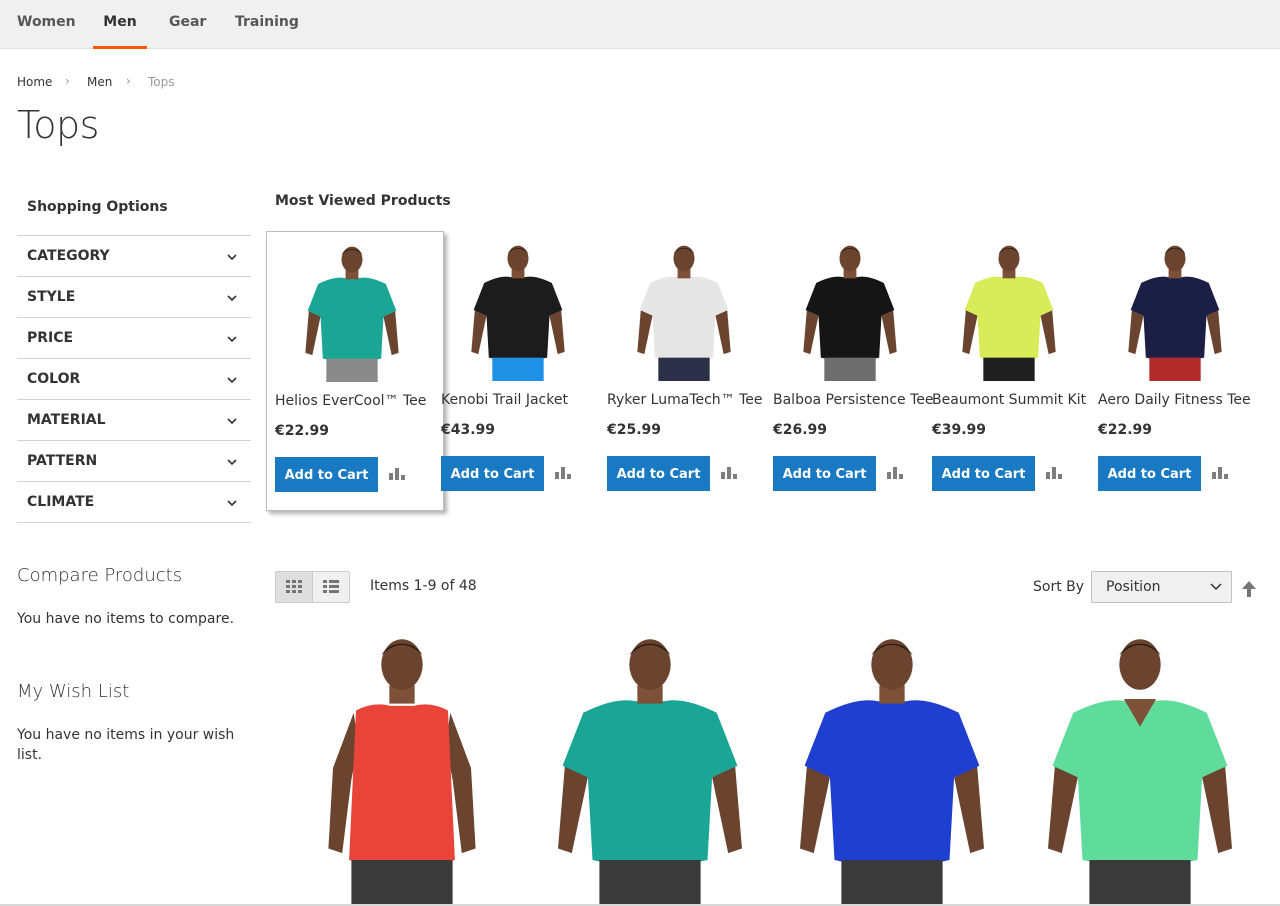  Describe the element at coordinates (126, 619) in the screenshot. I see `compare-empty-text: You have no items to compare.` at that location.